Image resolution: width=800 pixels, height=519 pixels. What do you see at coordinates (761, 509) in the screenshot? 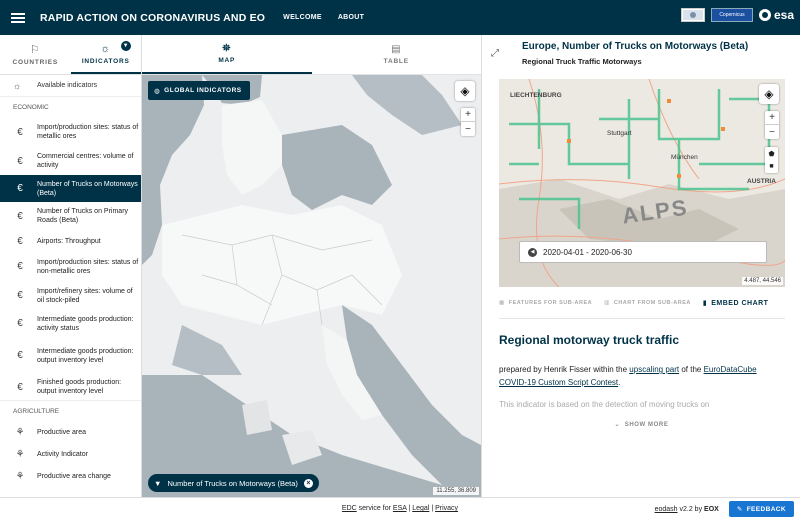
I see `feedback-button: ✎ FEEDBACK` at bounding box center [761, 509].